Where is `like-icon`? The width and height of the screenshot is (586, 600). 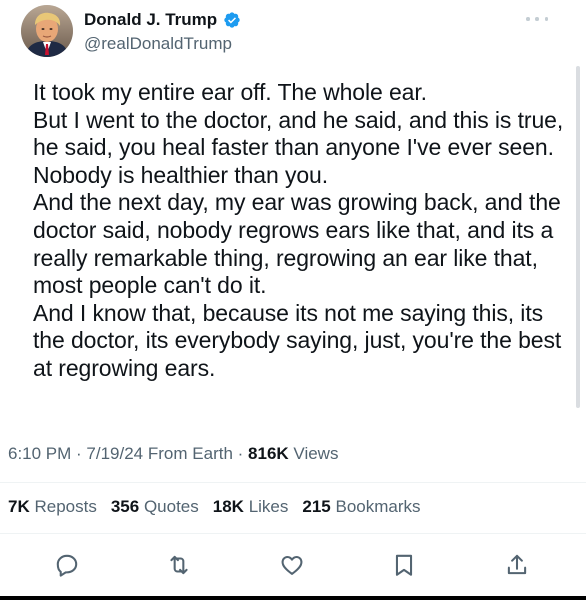
like-icon is located at coordinates (292, 565).